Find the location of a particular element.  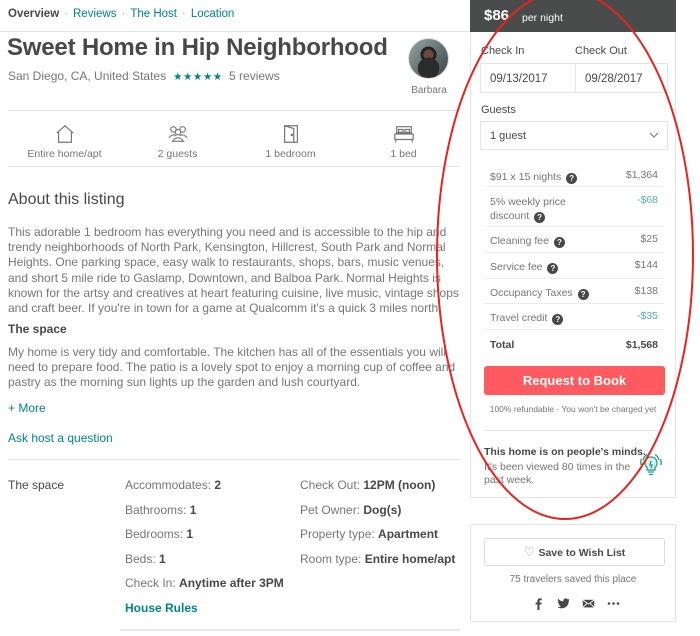

detail-key: Room type: is located at coordinates (331, 559).